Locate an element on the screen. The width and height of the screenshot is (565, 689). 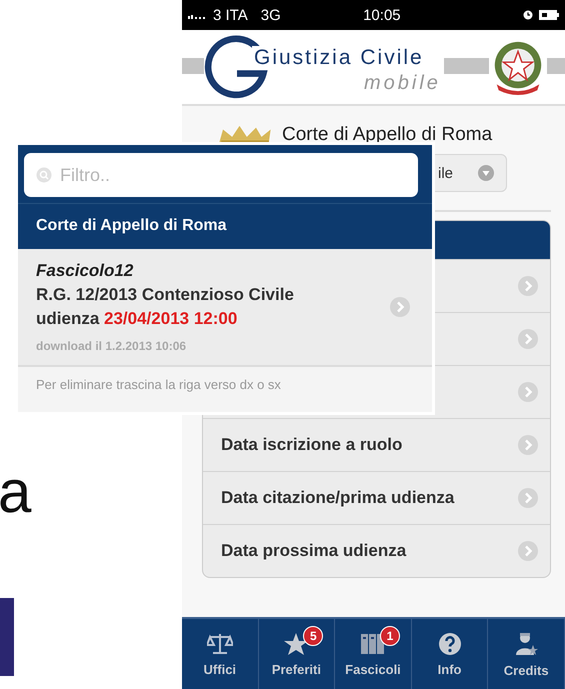
network-text: 3G is located at coordinates (270, 15).